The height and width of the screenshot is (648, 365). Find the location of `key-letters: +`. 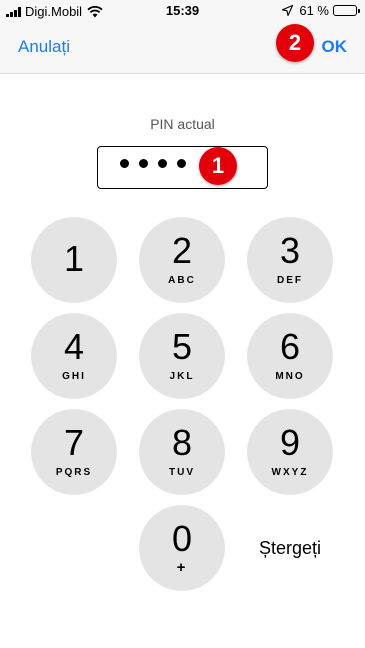

key-letters: + is located at coordinates (182, 567).